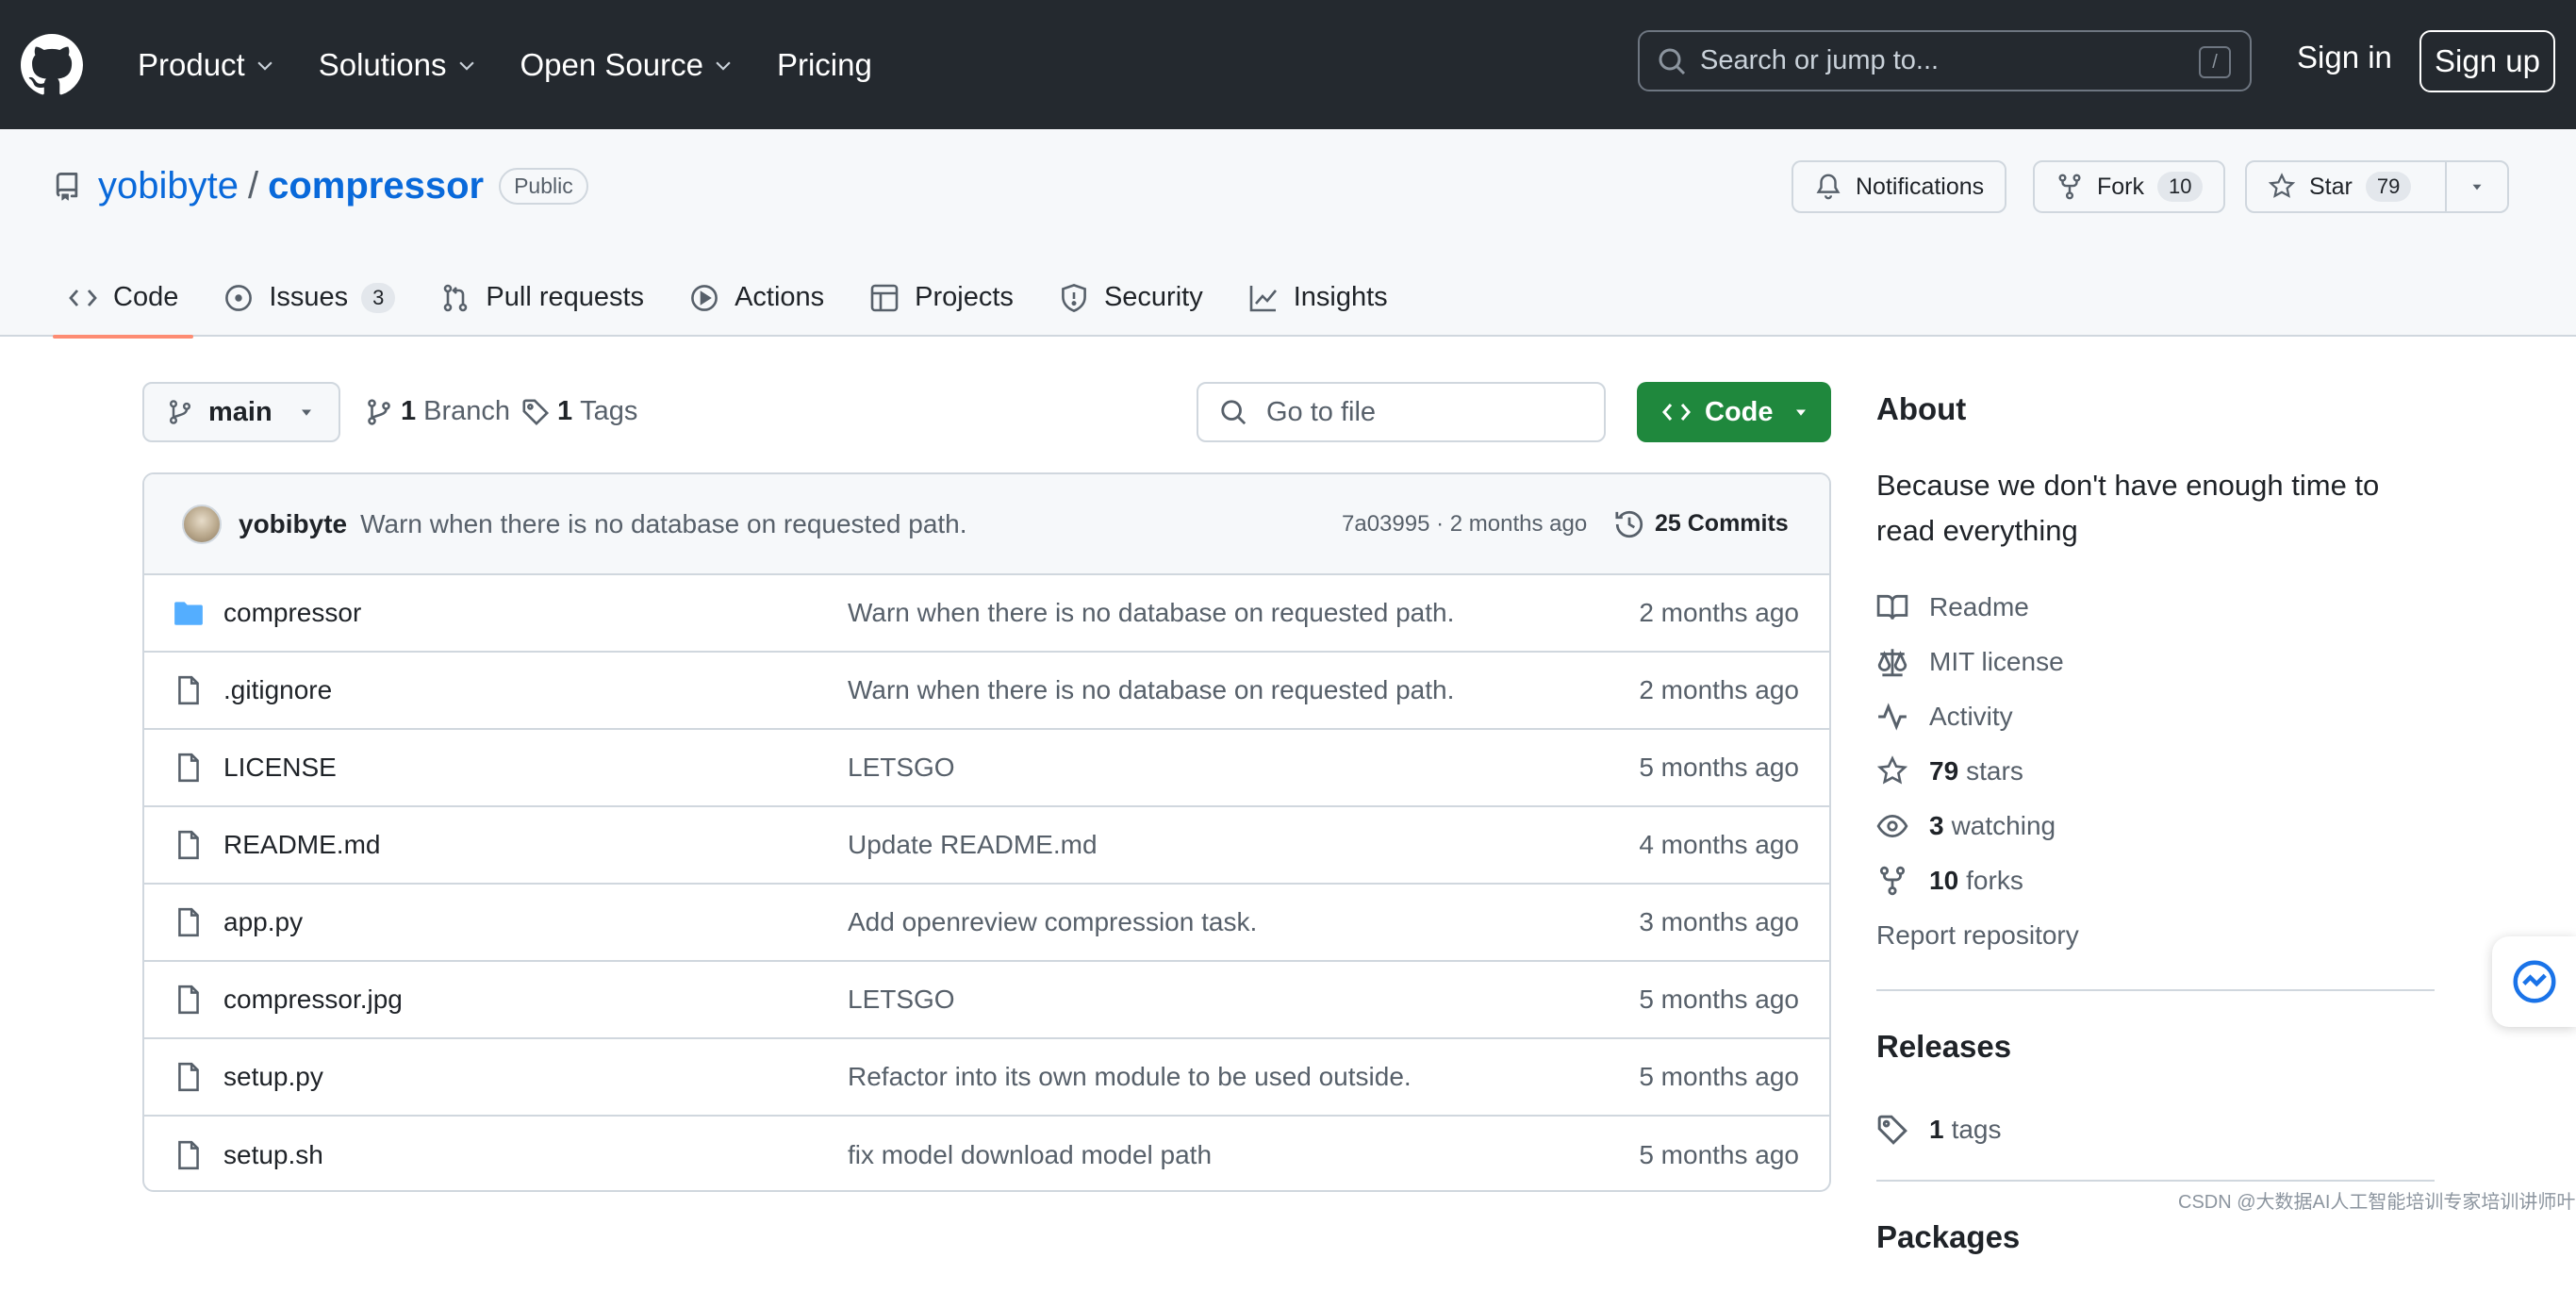 This screenshot has width=2576, height=1291. I want to click on go-to-file-placeholder: Go to file, so click(1321, 411).